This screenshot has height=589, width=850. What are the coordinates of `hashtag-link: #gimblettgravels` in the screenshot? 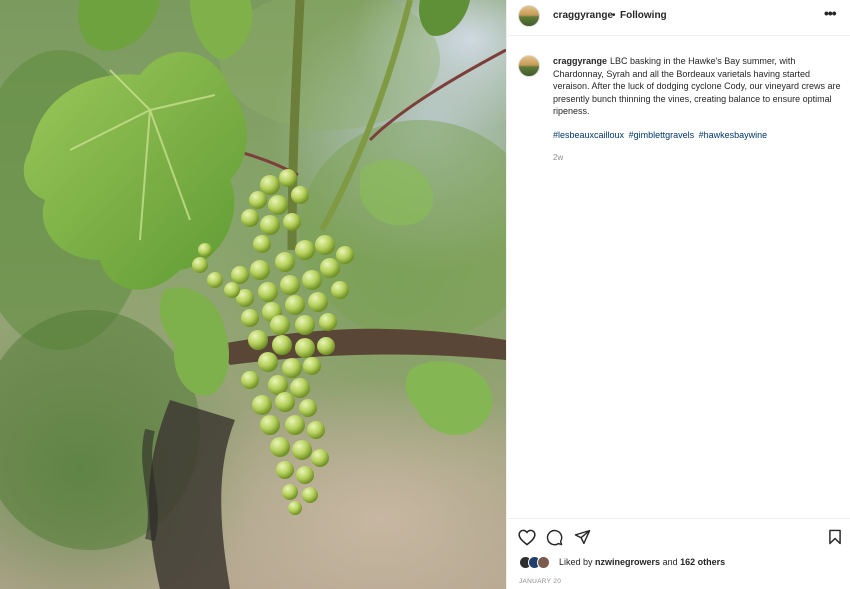 It's located at (662, 135).